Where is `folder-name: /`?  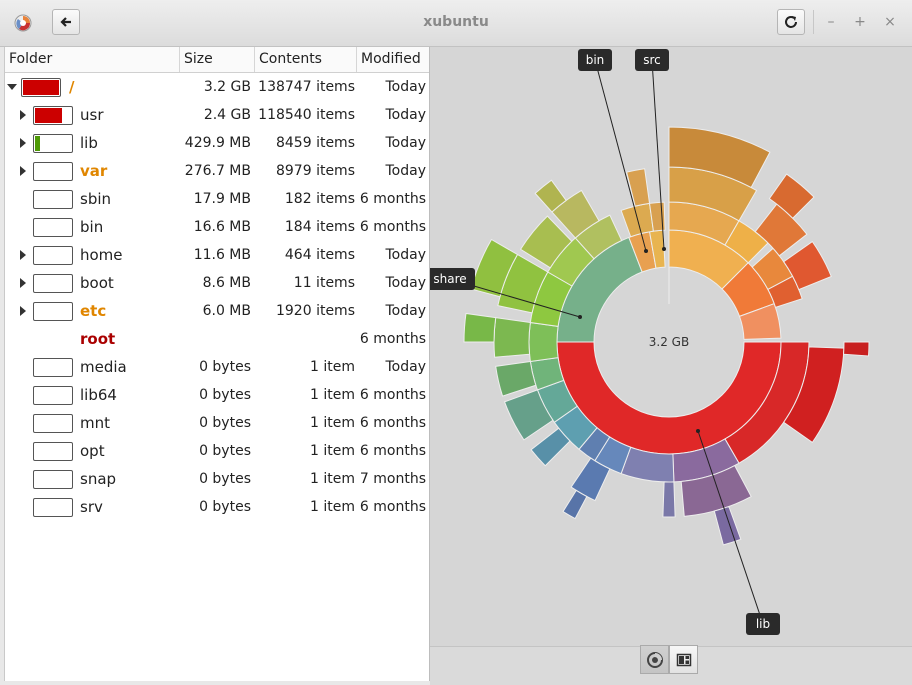
folder-name: / is located at coordinates (72, 87).